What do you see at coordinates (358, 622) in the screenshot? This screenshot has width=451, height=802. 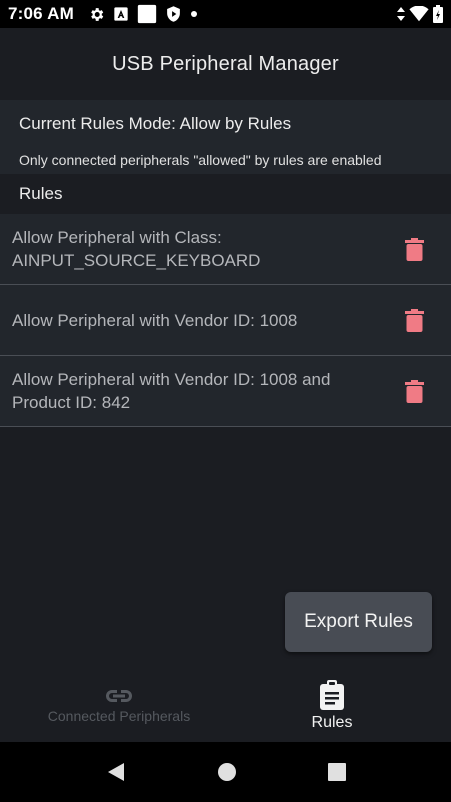 I see `export-rules-button: Export Rules` at bounding box center [358, 622].